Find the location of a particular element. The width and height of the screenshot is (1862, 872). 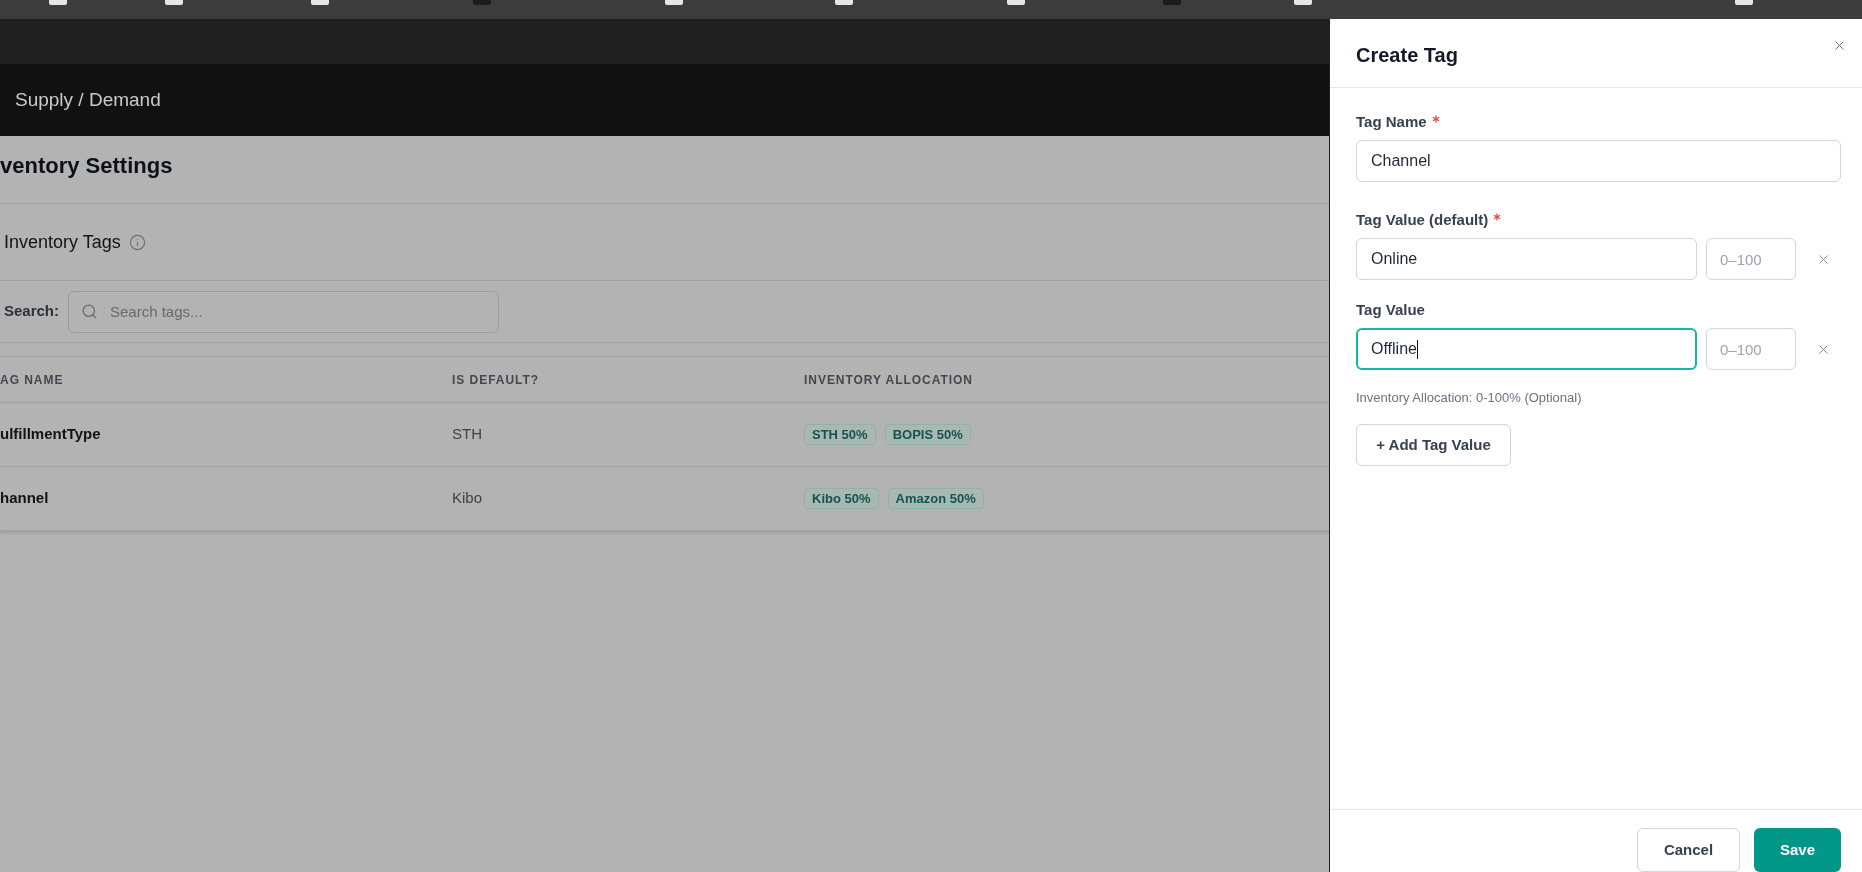

allocation-tag: BOPIS 50% is located at coordinates (927, 434).